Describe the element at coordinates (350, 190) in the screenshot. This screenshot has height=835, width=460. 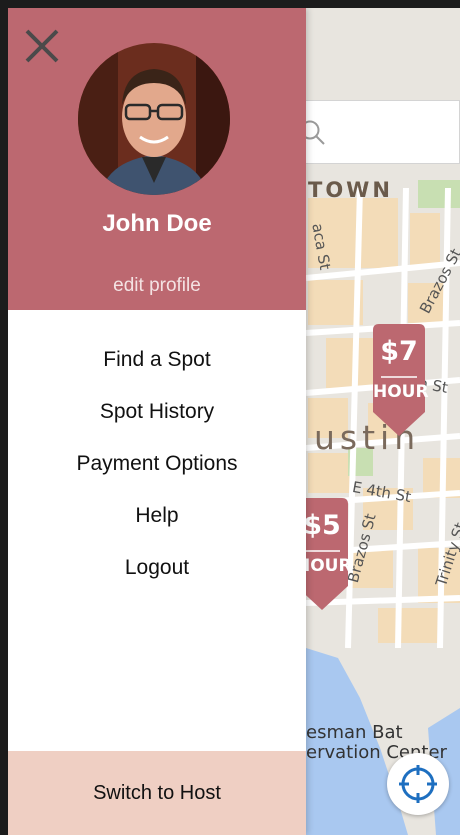
I see `map-label-downtown: TOWN` at that location.